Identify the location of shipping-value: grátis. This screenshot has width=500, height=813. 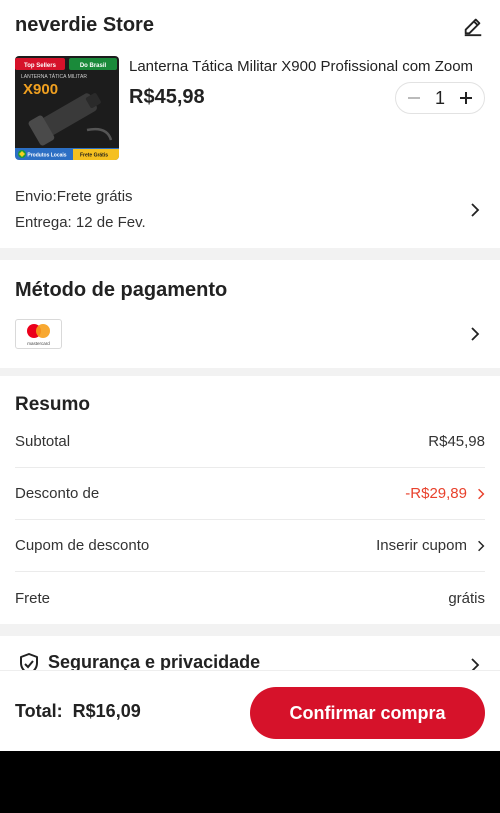
(466, 598).